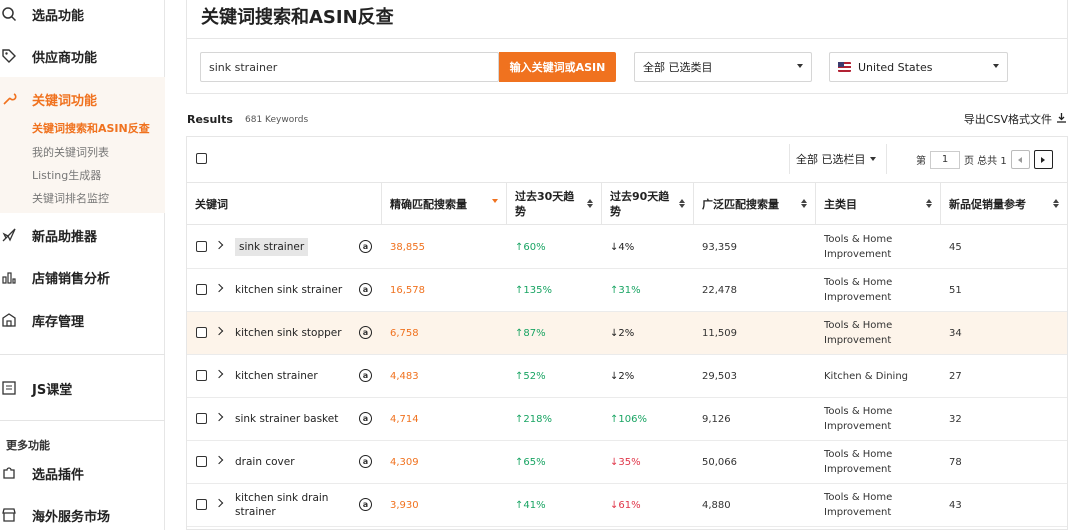  What do you see at coordinates (82, 235) in the screenshot?
I see `sidebar-item-launch-booster: 新品助推器` at bounding box center [82, 235].